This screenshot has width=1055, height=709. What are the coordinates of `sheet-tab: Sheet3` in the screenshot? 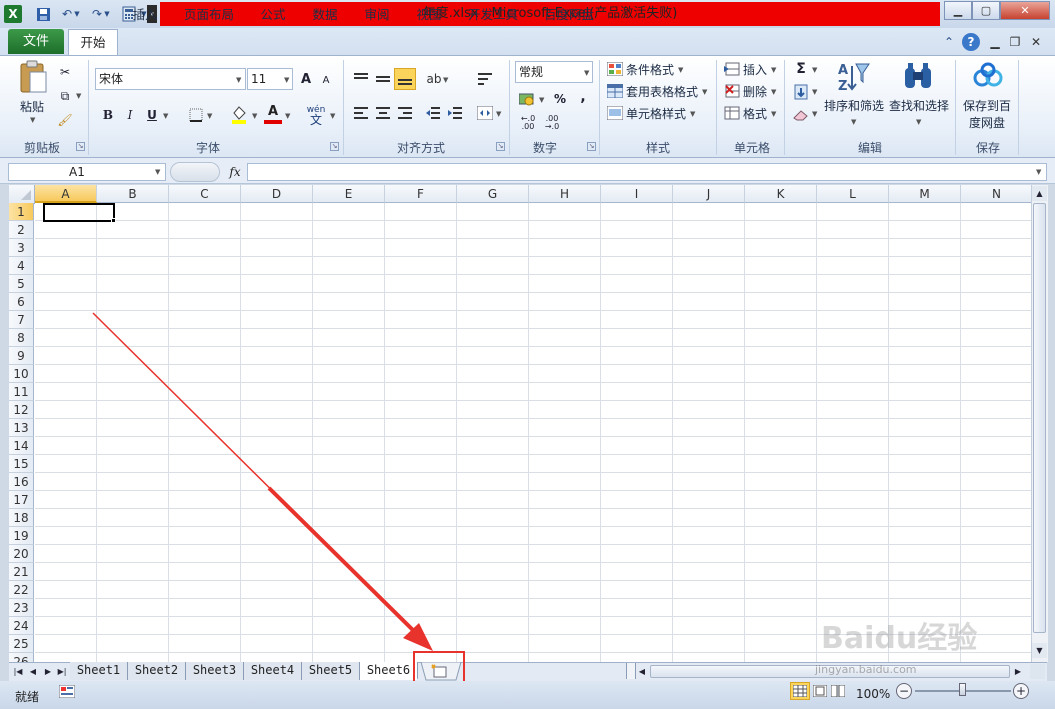 It's located at (215, 671).